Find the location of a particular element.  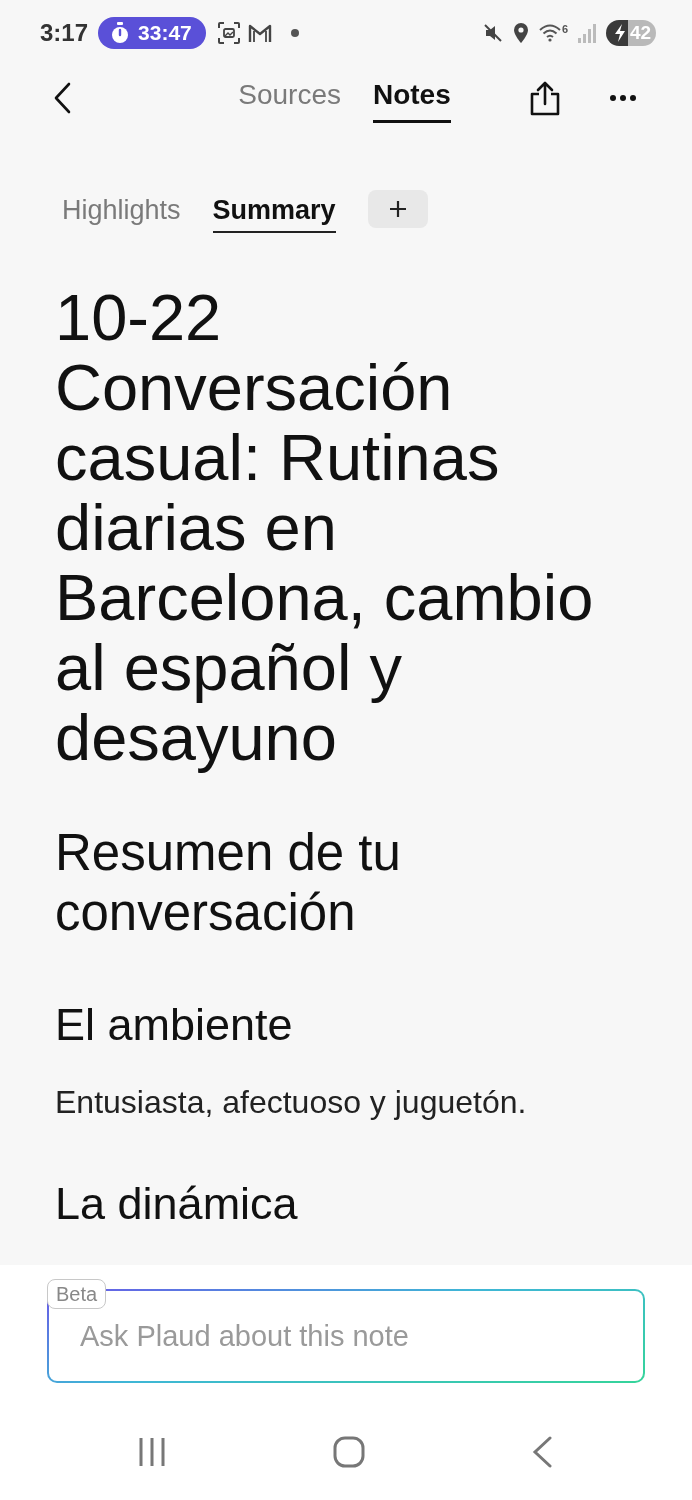

status-time: 3:17 is located at coordinates (64, 33).